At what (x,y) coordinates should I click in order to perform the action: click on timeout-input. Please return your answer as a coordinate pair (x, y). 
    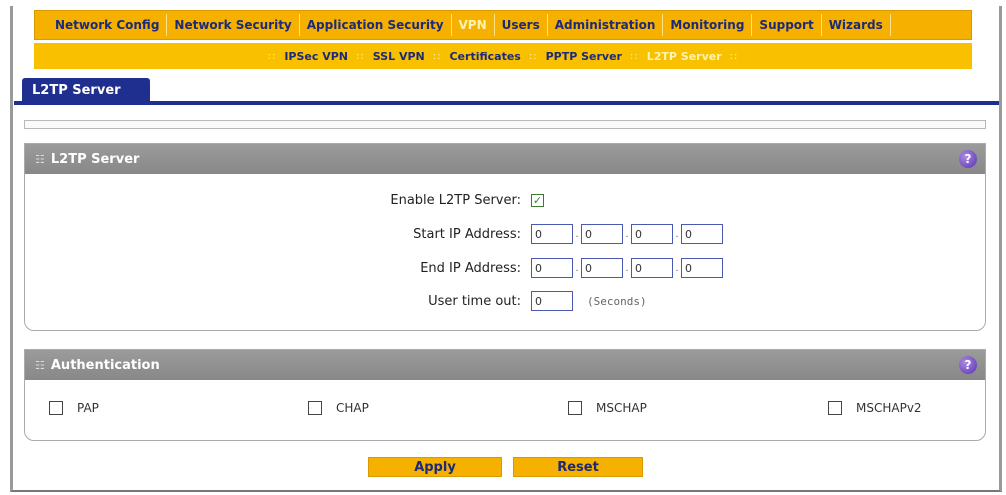
    Looking at the image, I should click on (552, 301).